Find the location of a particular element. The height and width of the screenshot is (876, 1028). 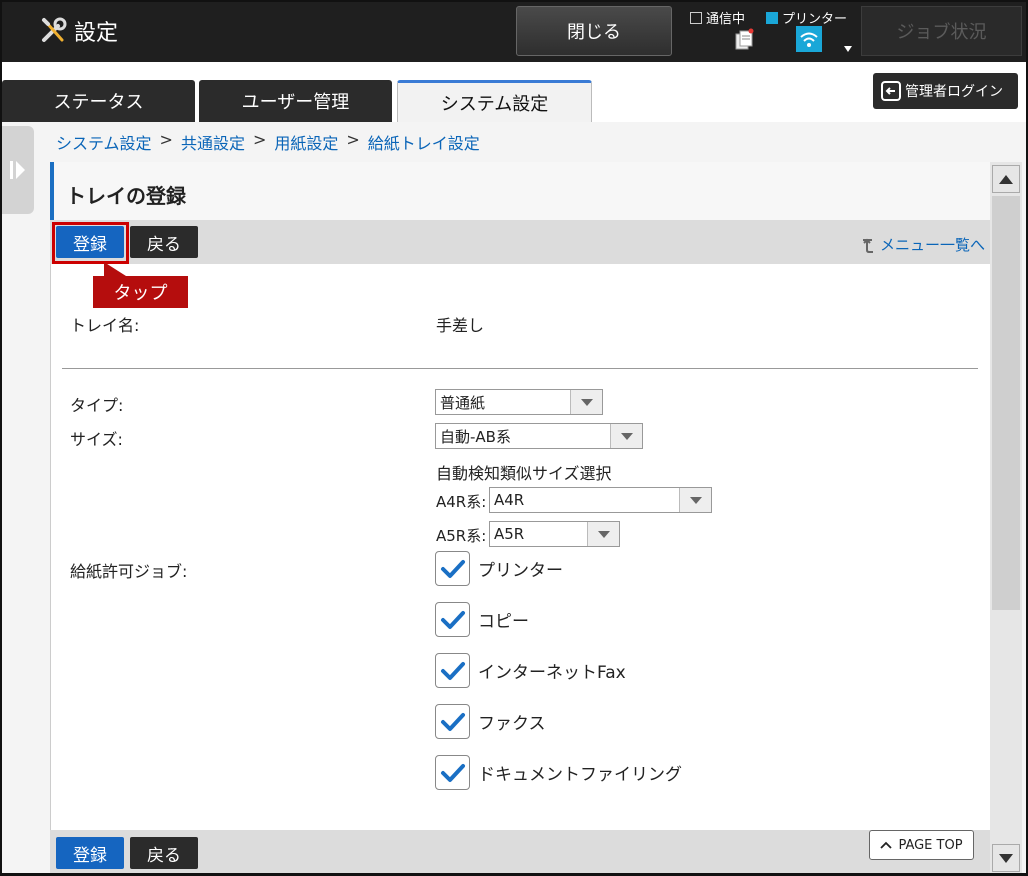

type-select-value: 普通紙 is located at coordinates (463, 402).